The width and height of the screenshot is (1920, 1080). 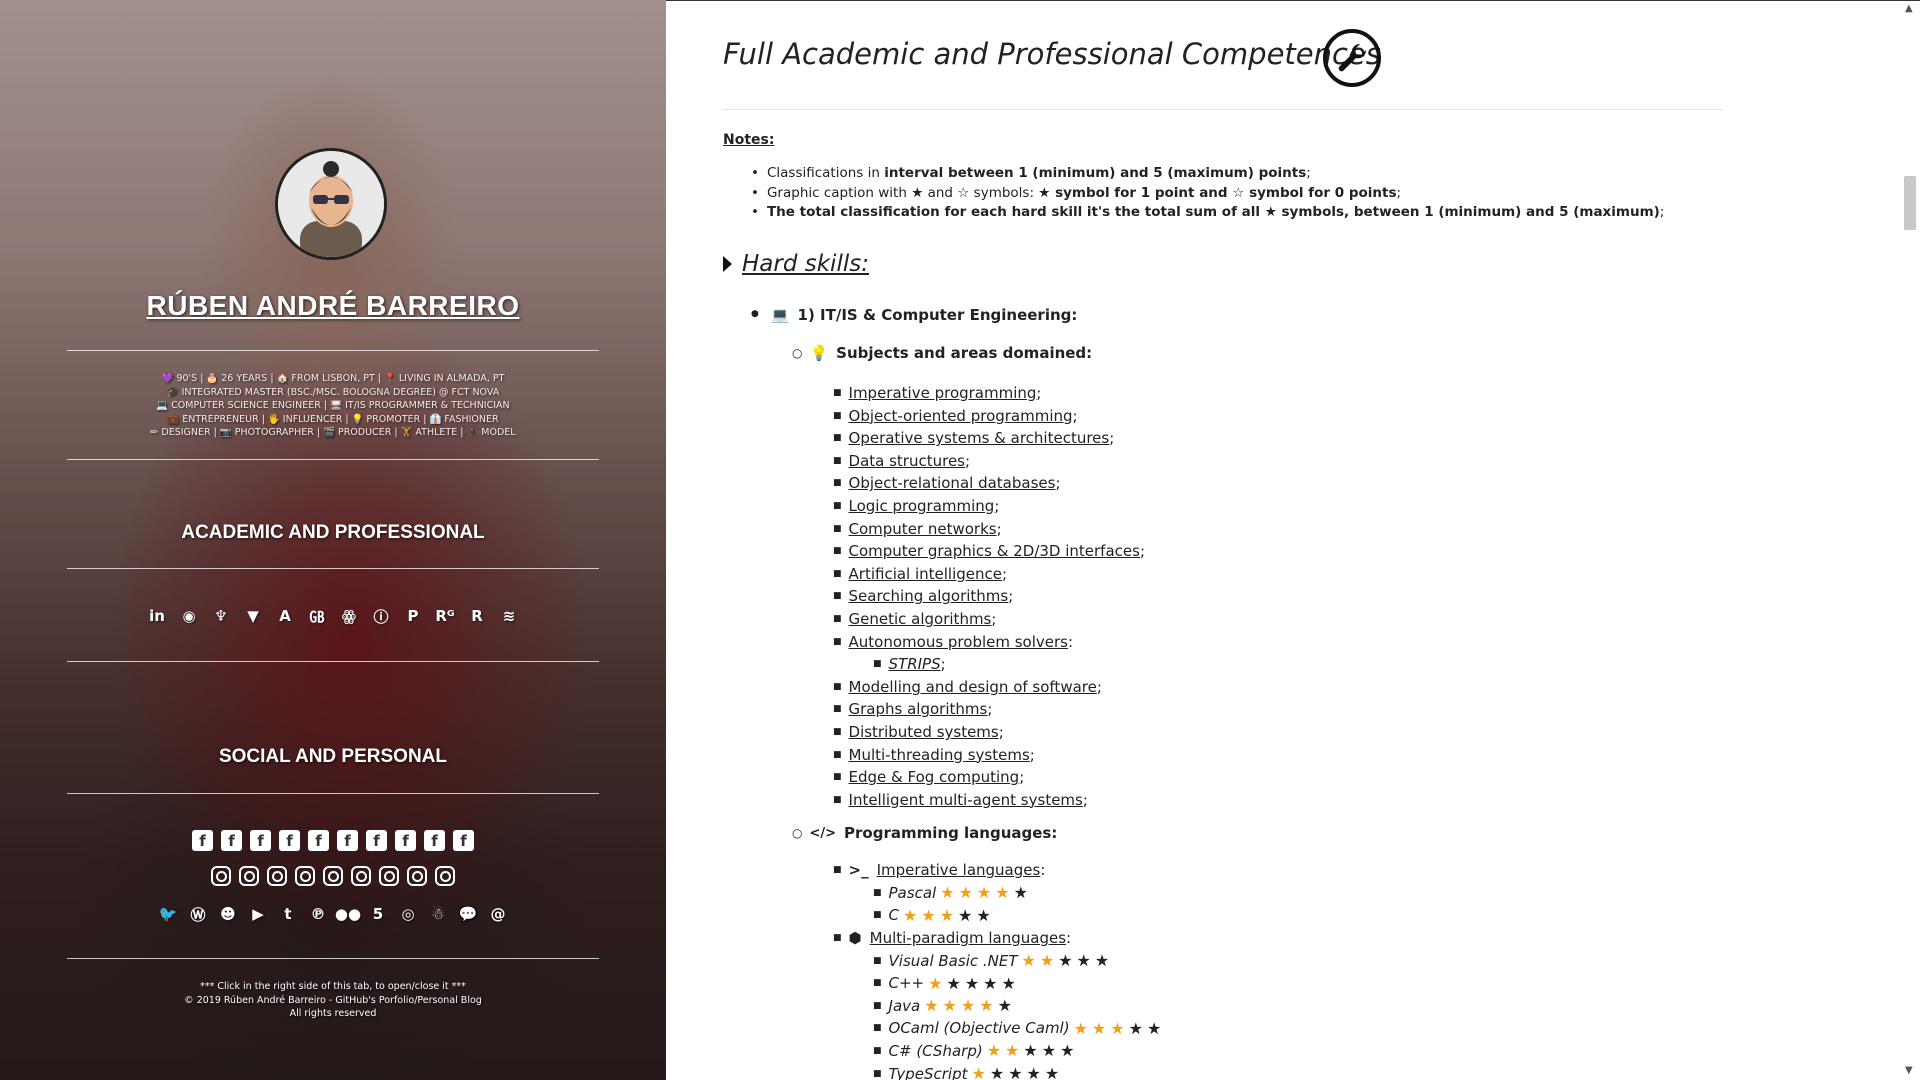 I want to click on subject-link: Imperative programming, so click(x=943, y=393).